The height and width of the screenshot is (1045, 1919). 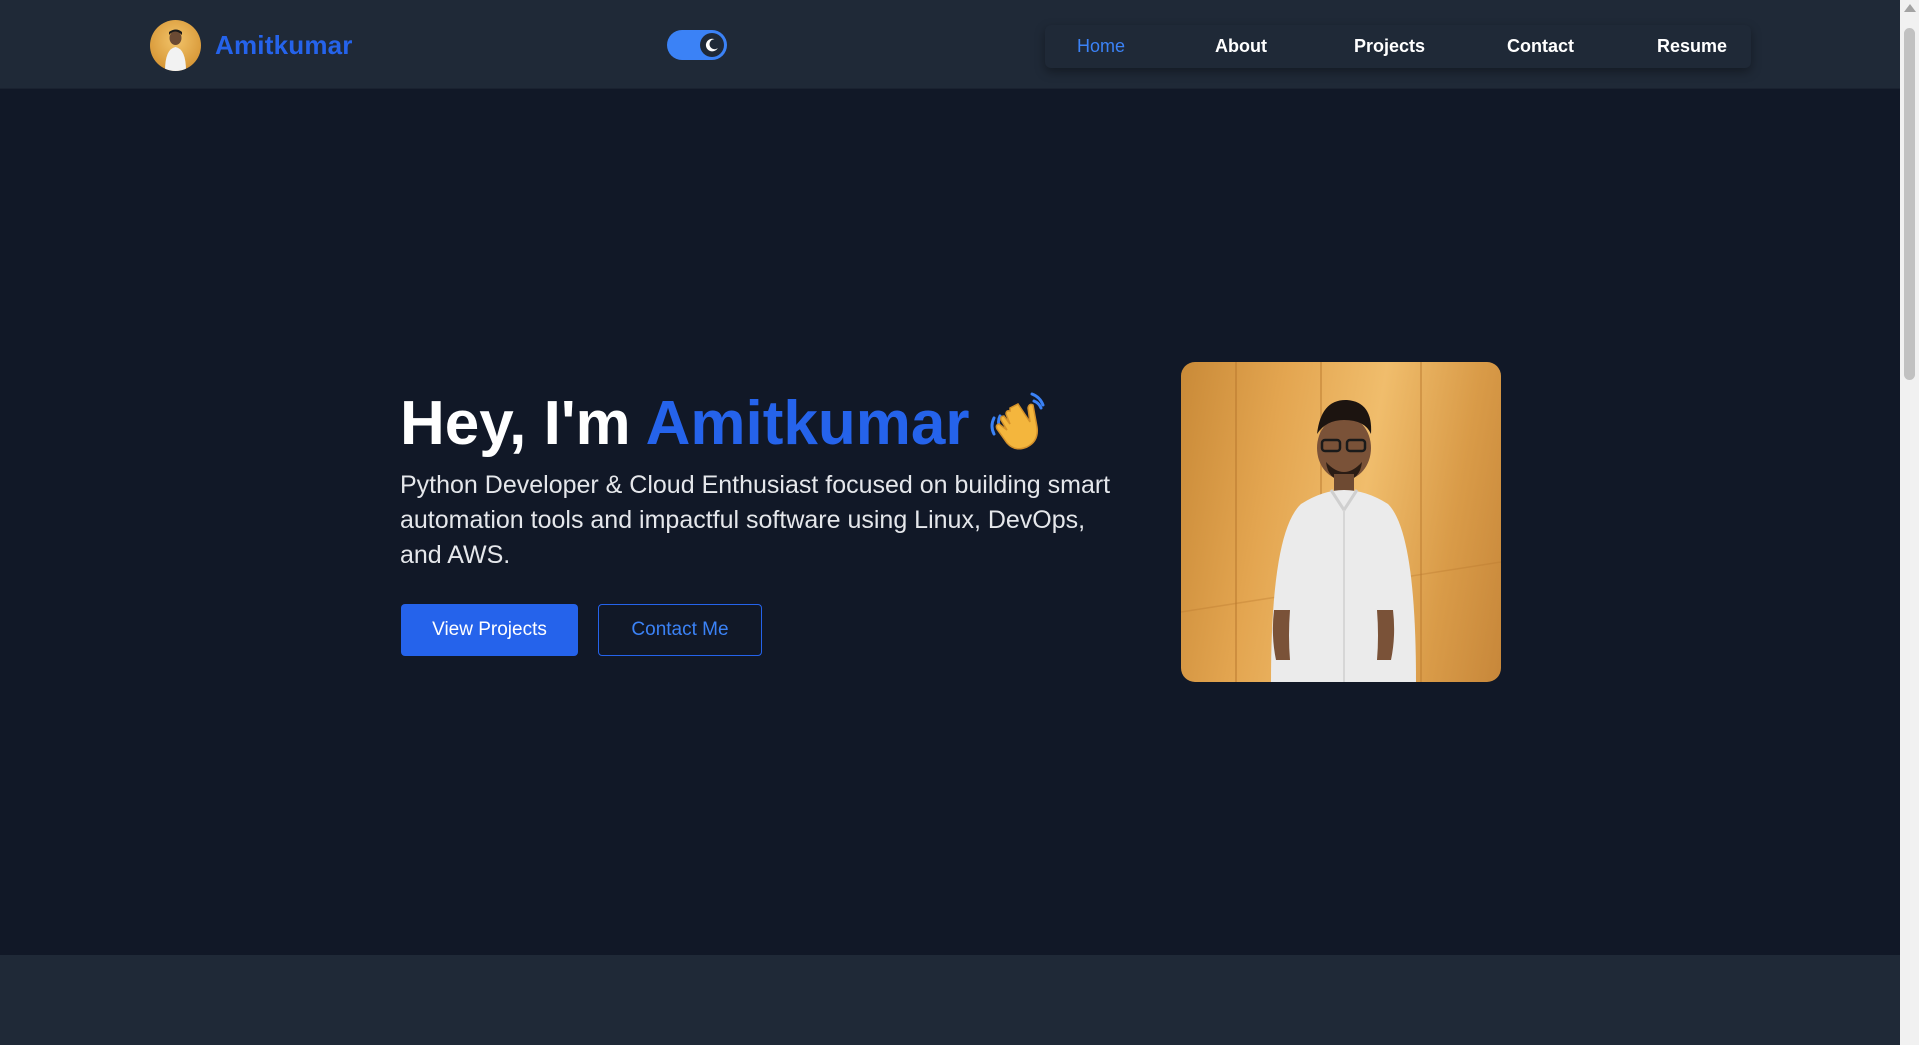 I want to click on hero-title: Hey, I'm Amitkumar, so click(x=725, y=424).